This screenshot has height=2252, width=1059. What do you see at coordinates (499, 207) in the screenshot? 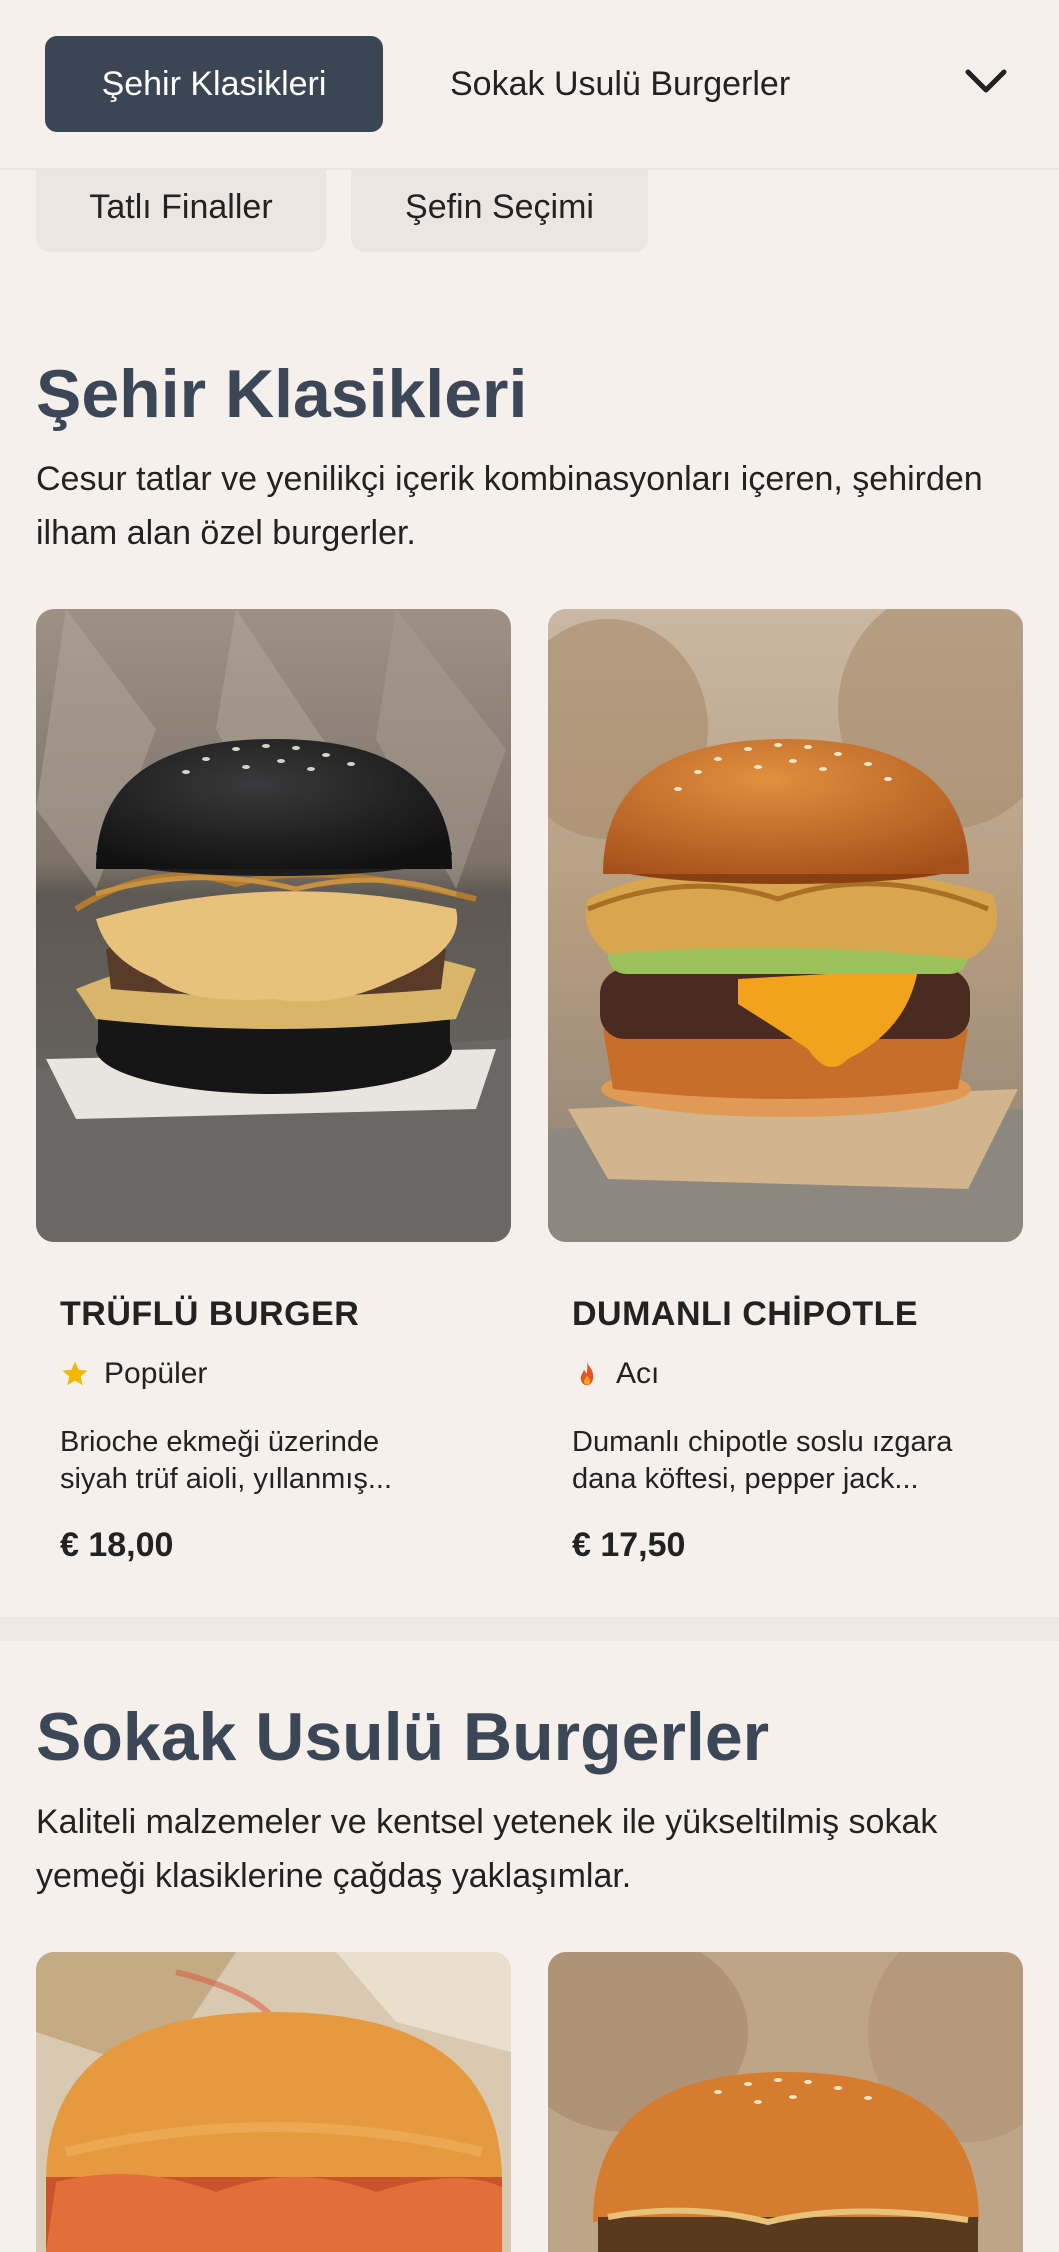
I see `tab-sefin-secimi: Şefin Seçimi` at bounding box center [499, 207].